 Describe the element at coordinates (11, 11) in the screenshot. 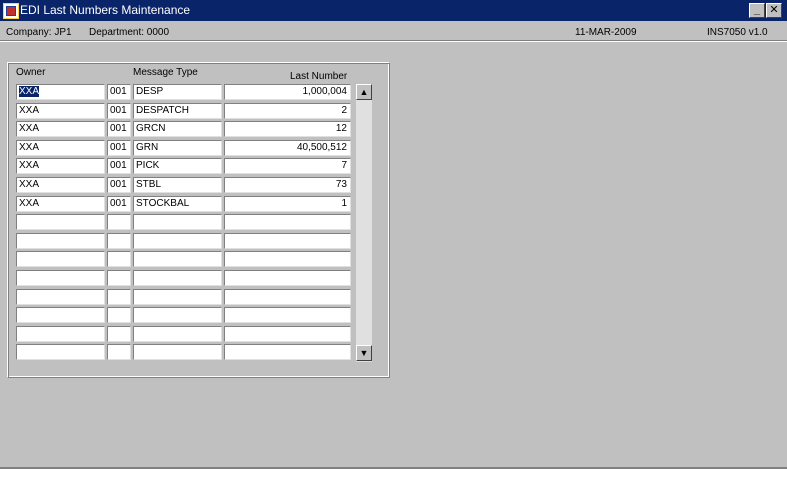

I see `app-icon` at that location.